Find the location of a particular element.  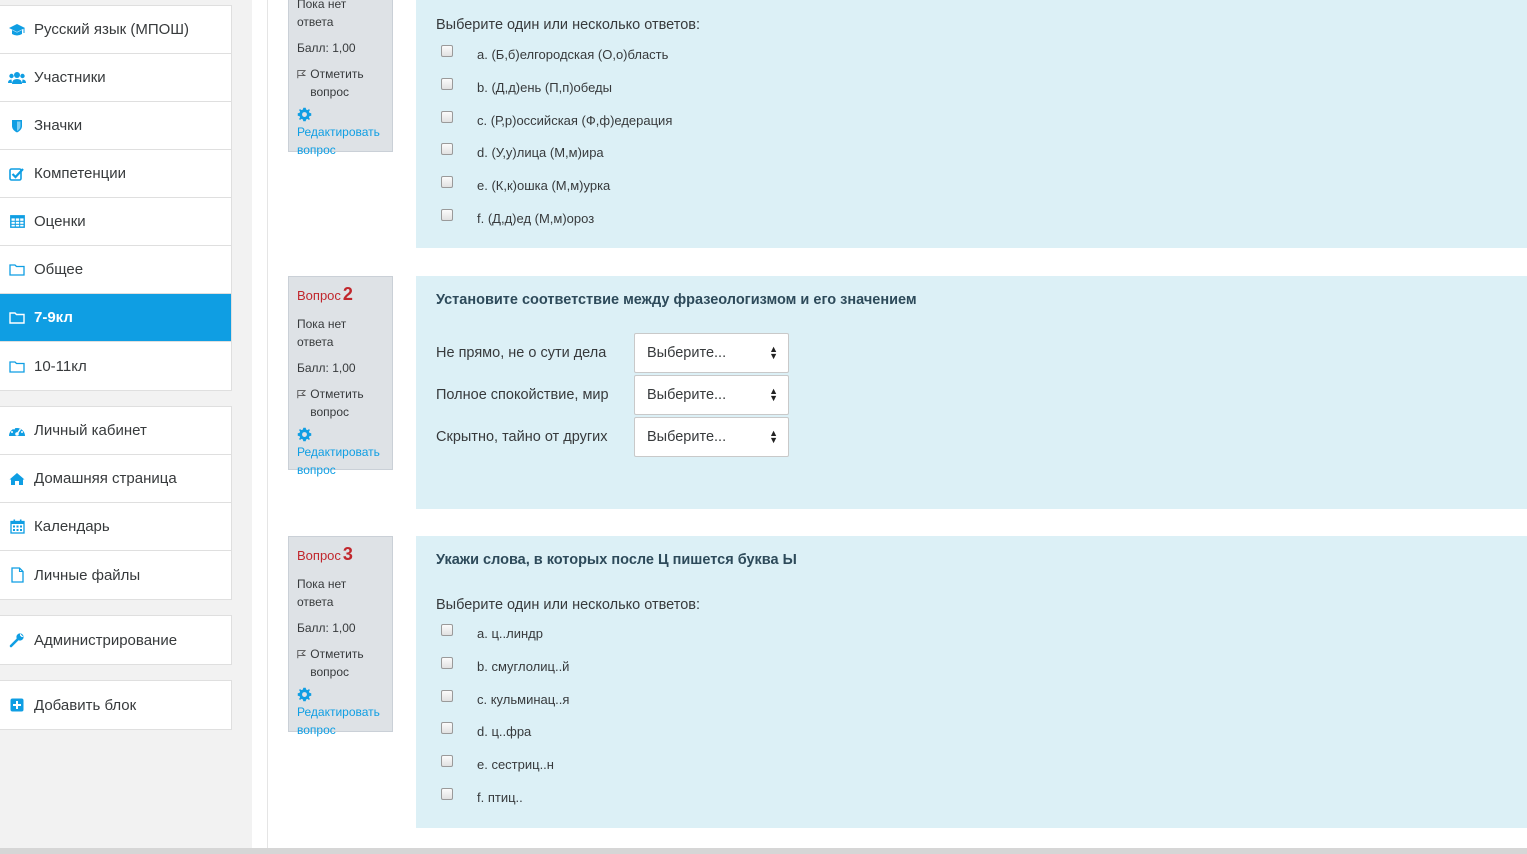

answer-option: e. (К,к)ошка (М,м)урка is located at coordinates (526, 184).